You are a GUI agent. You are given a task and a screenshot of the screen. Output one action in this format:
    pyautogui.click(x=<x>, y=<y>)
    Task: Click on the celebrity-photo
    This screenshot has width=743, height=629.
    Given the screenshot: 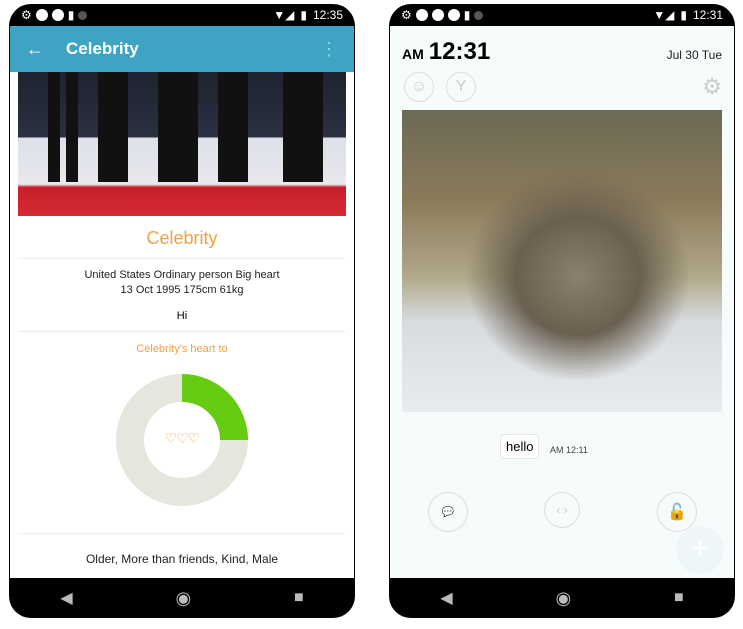 What is the action you would take?
    pyautogui.click(x=182, y=144)
    